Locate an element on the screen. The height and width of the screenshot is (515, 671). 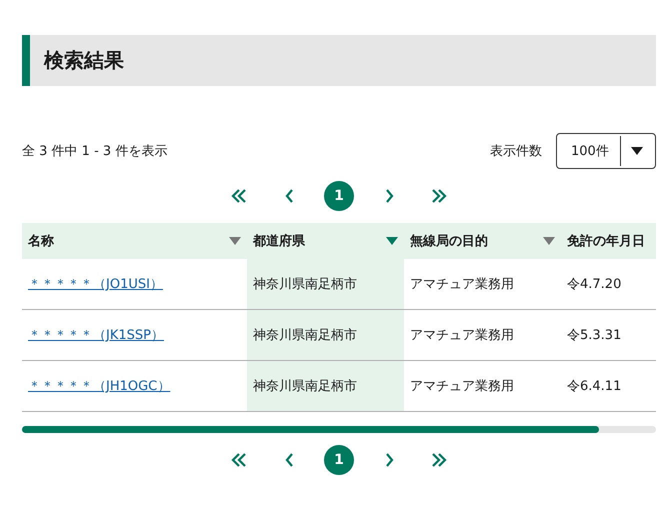
horizontal-scrollbar is located at coordinates (339, 429).